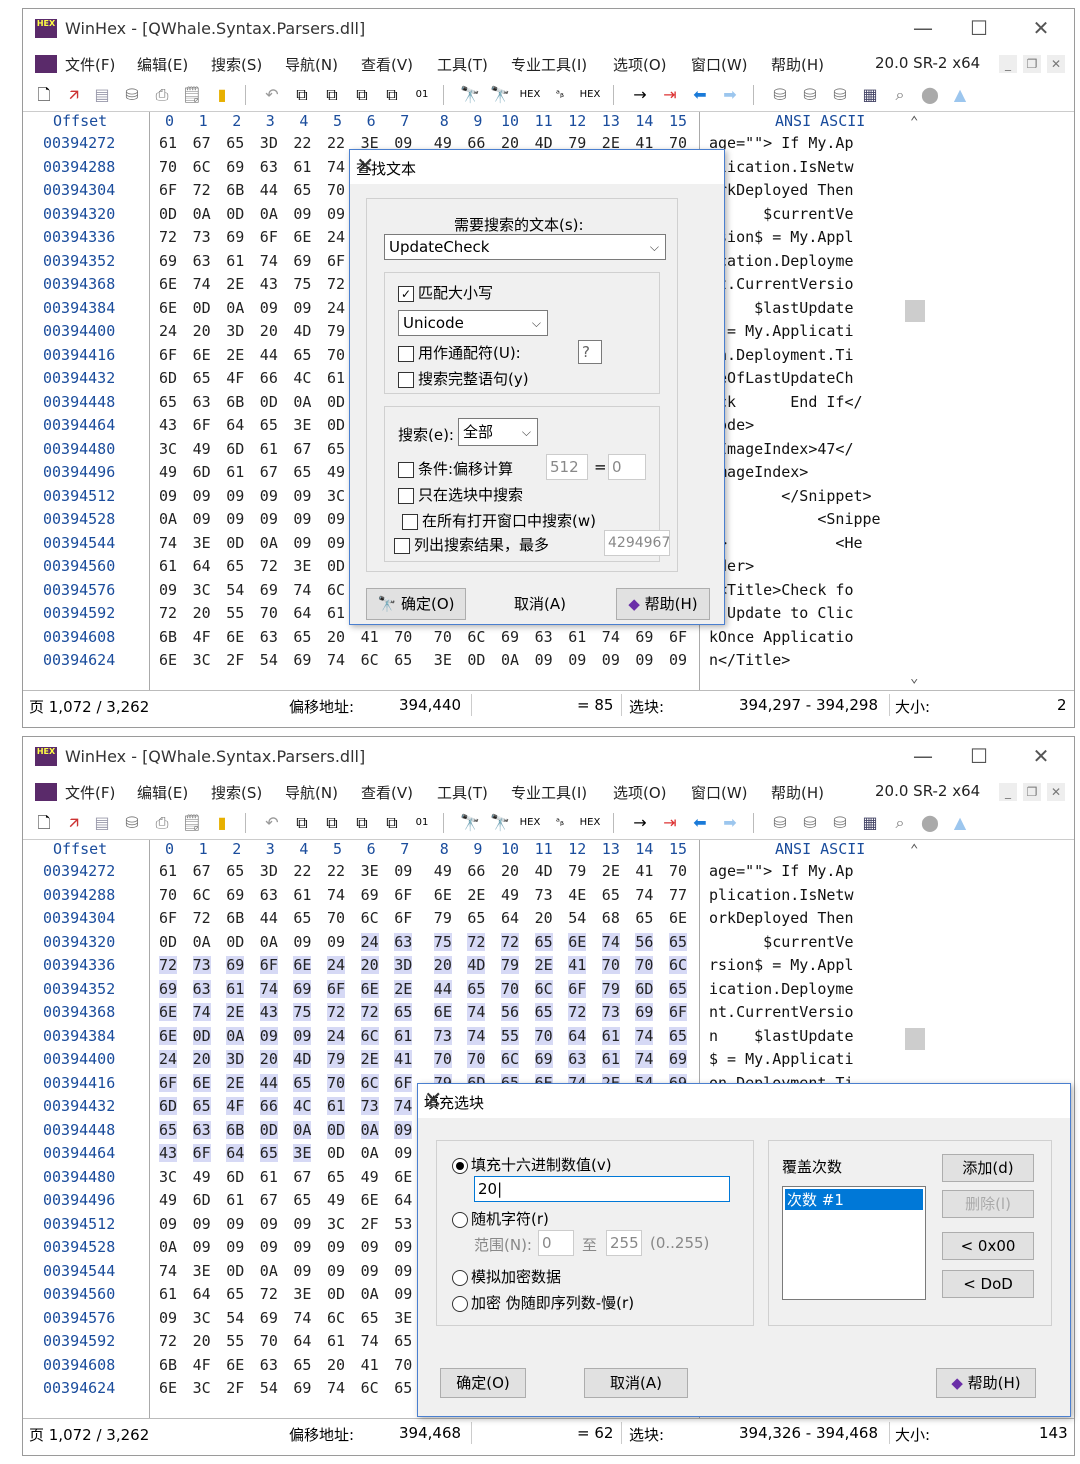 The width and height of the screenshot is (1080, 1464). Describe the element at coordinates (471, 544) in the screenshot. I see `list-results-checkbox: 列出搜索结果，最多` at that location.